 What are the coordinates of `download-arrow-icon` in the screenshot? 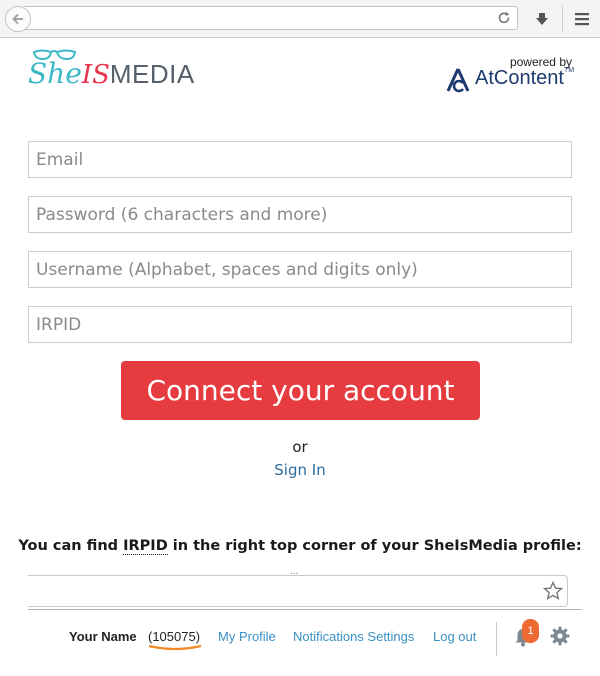 It's located at (542, 19).